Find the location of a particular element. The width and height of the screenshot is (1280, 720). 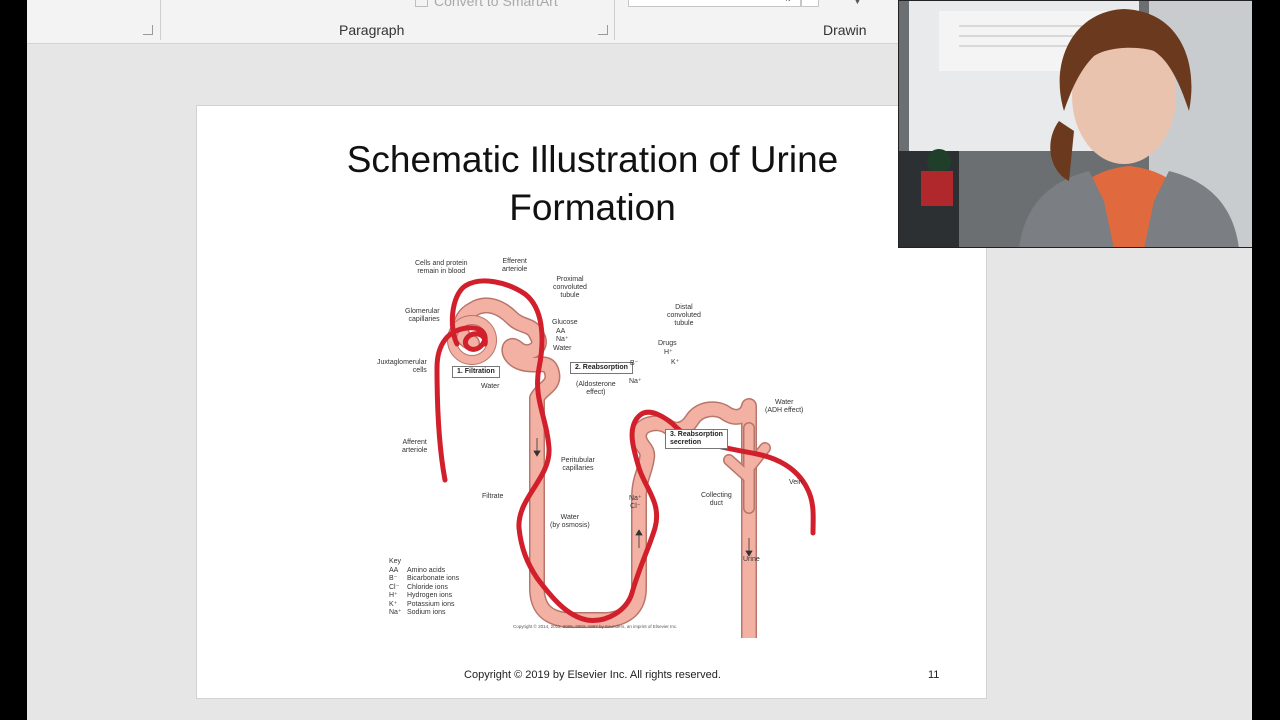

label-juxtaglomerular: Juxtaglomerular cells is located at coordinates (402, 366).